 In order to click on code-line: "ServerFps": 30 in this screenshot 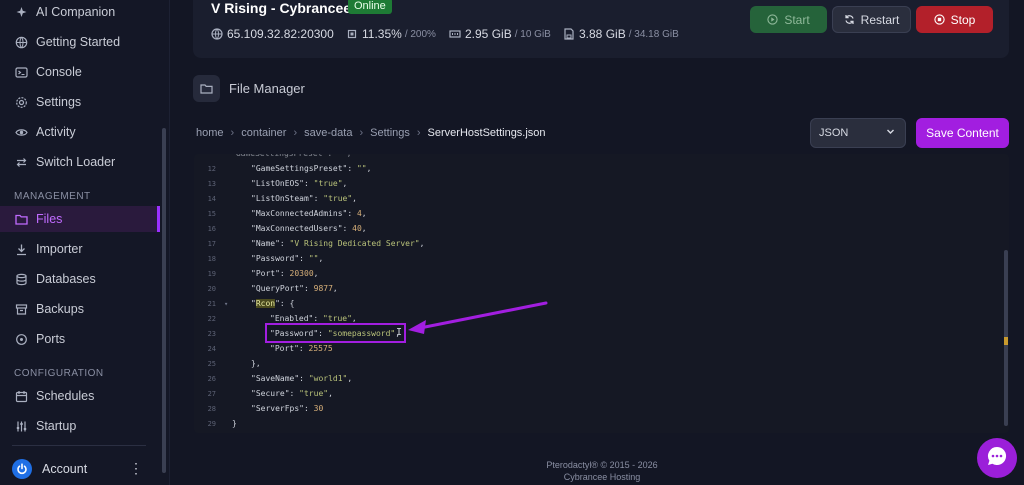, I will do `click(287, 408)`.